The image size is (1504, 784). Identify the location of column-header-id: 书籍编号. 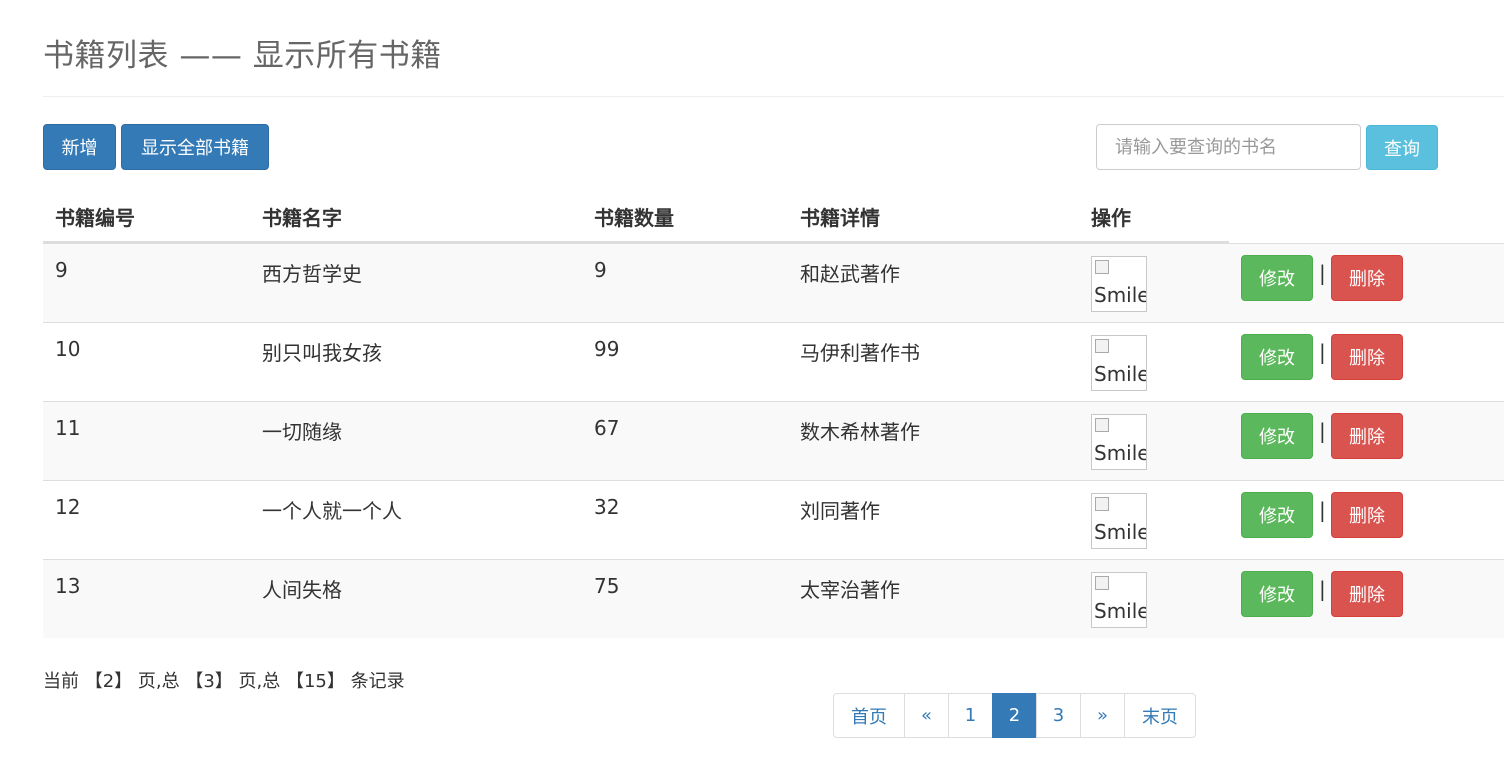
(95, 218).